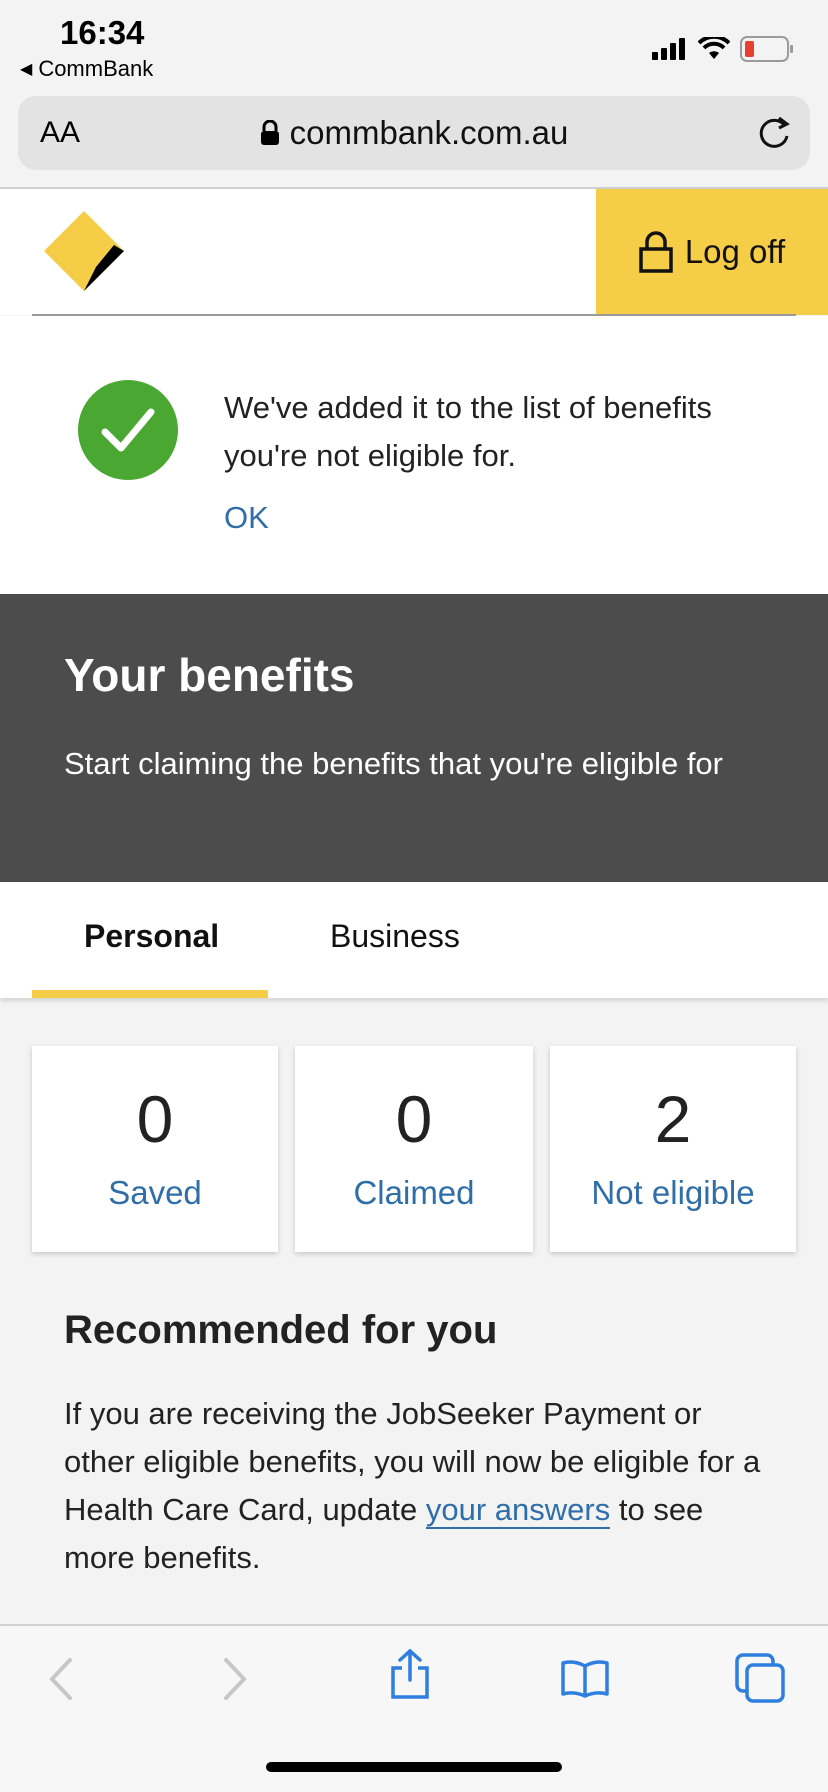  Describe the element at coordinates (518, 1510) in the screenshot. I see `your-answers-link: your answers` at that location.